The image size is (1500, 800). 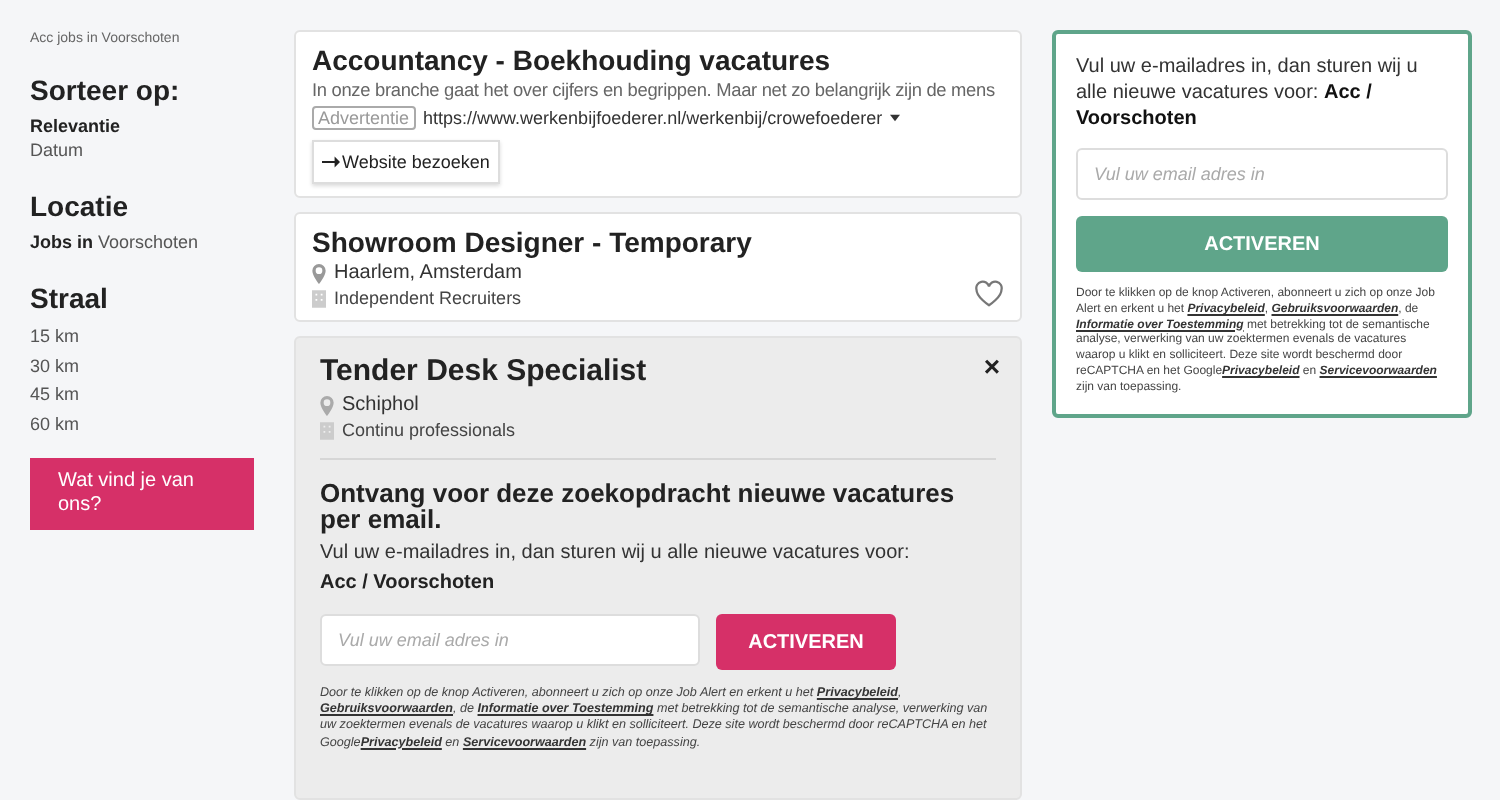 What do you see at coordinates (70, 298) in the screenshot?
I see `section-heading: Straal` at bounding box center [70, 298].